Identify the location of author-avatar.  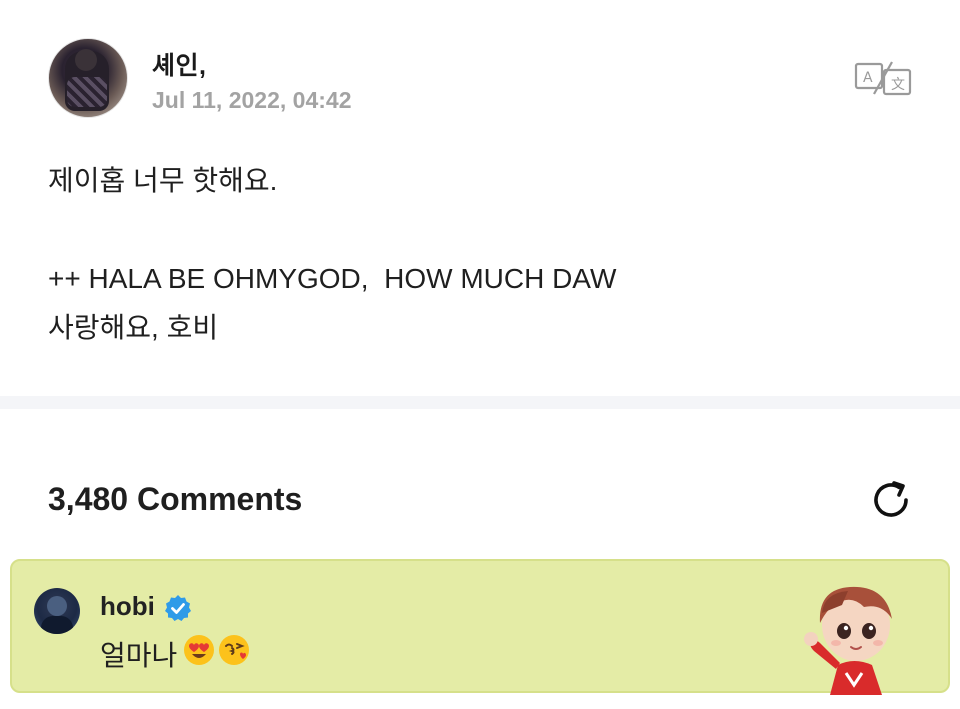
(88, 78).